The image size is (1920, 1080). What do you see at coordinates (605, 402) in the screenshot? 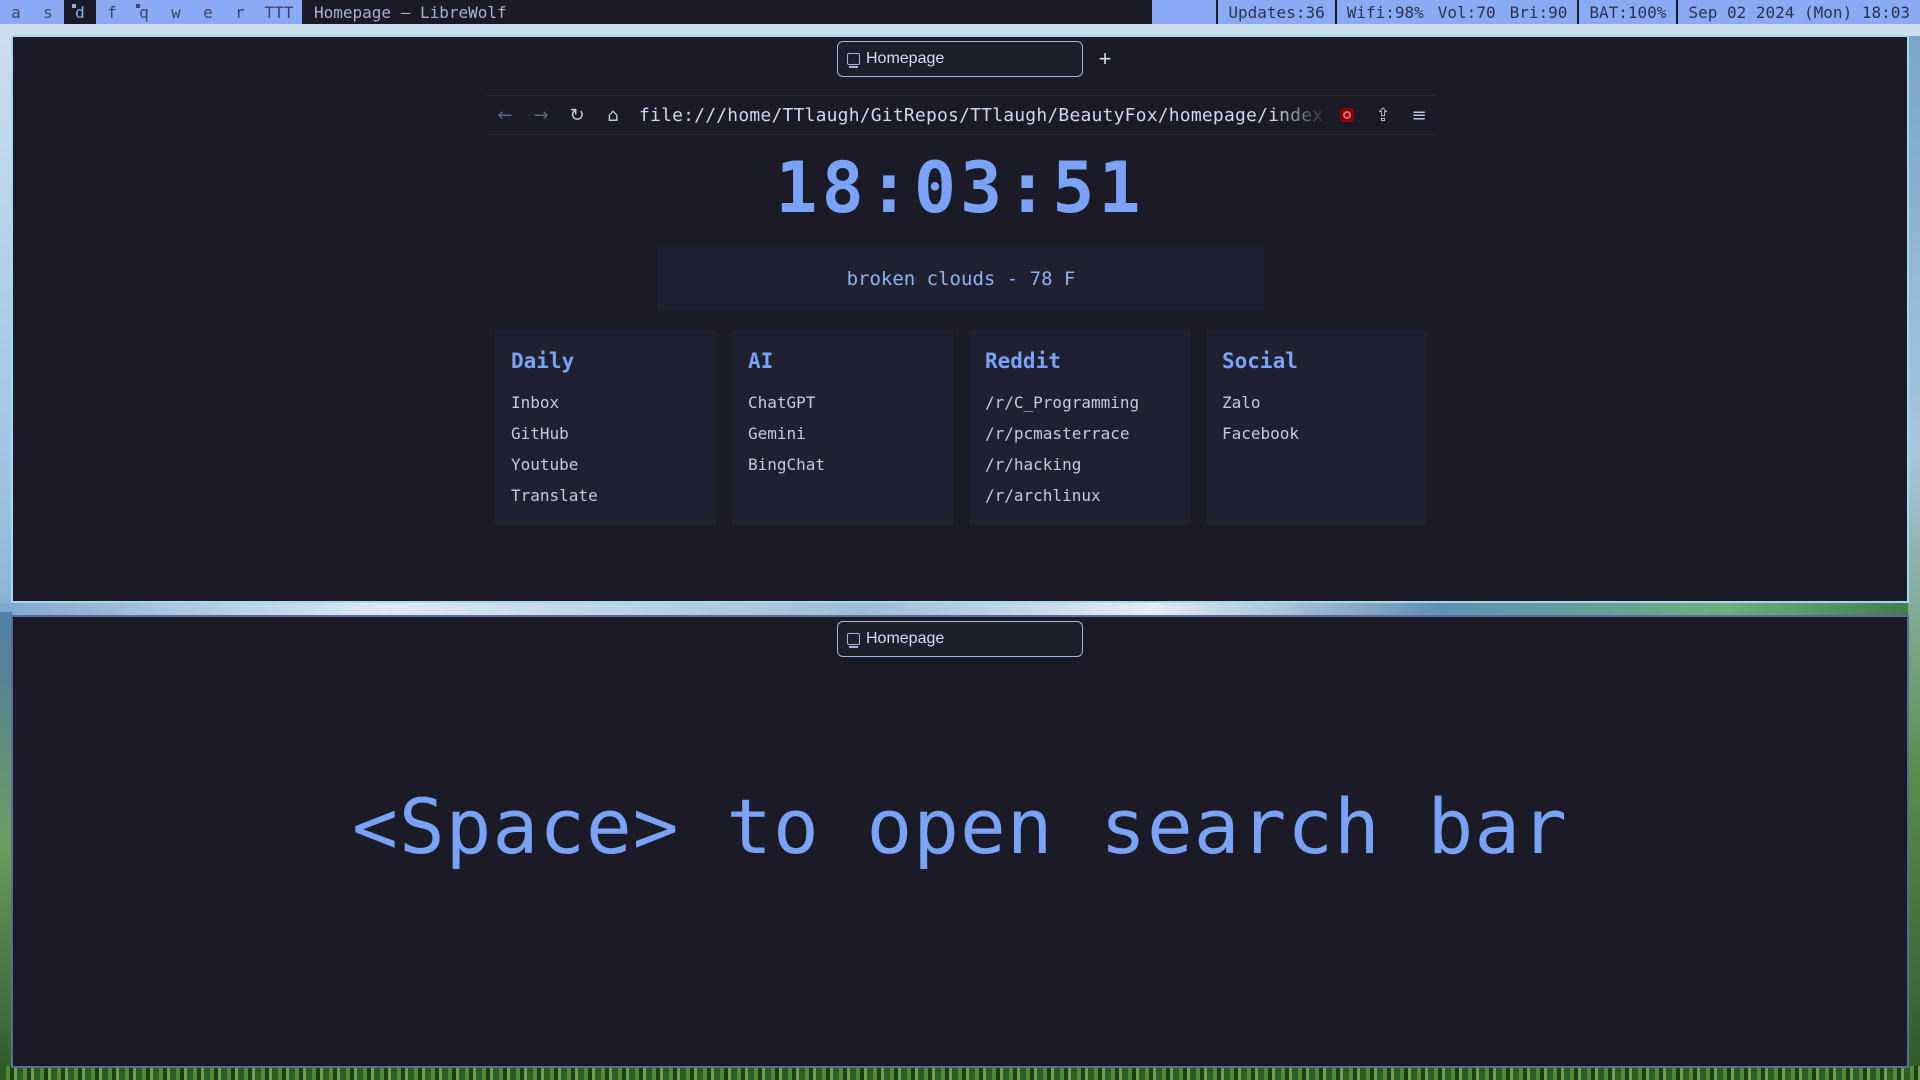
I see `bookmark-link: Inbox` at bounding box center [605, 402].